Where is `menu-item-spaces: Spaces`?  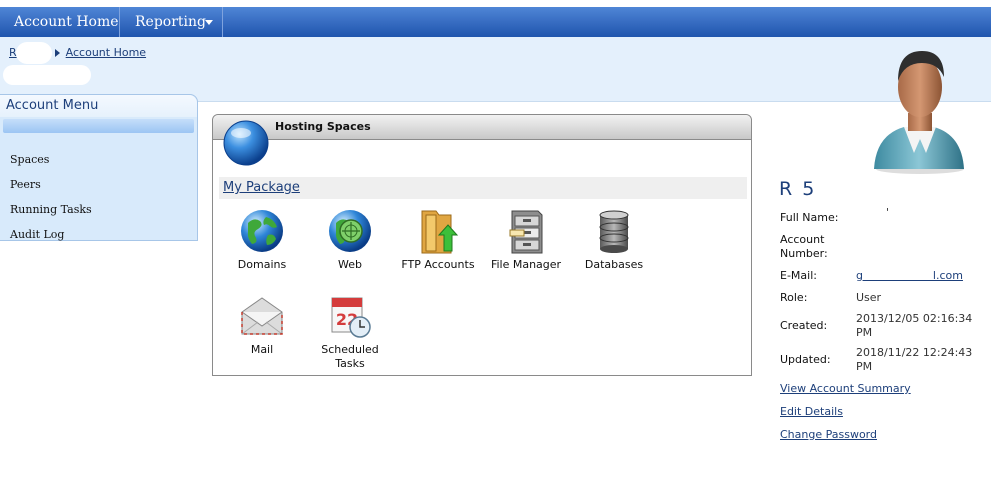 menu-item-spaces: Spaces is located at coordinates (98, 159).